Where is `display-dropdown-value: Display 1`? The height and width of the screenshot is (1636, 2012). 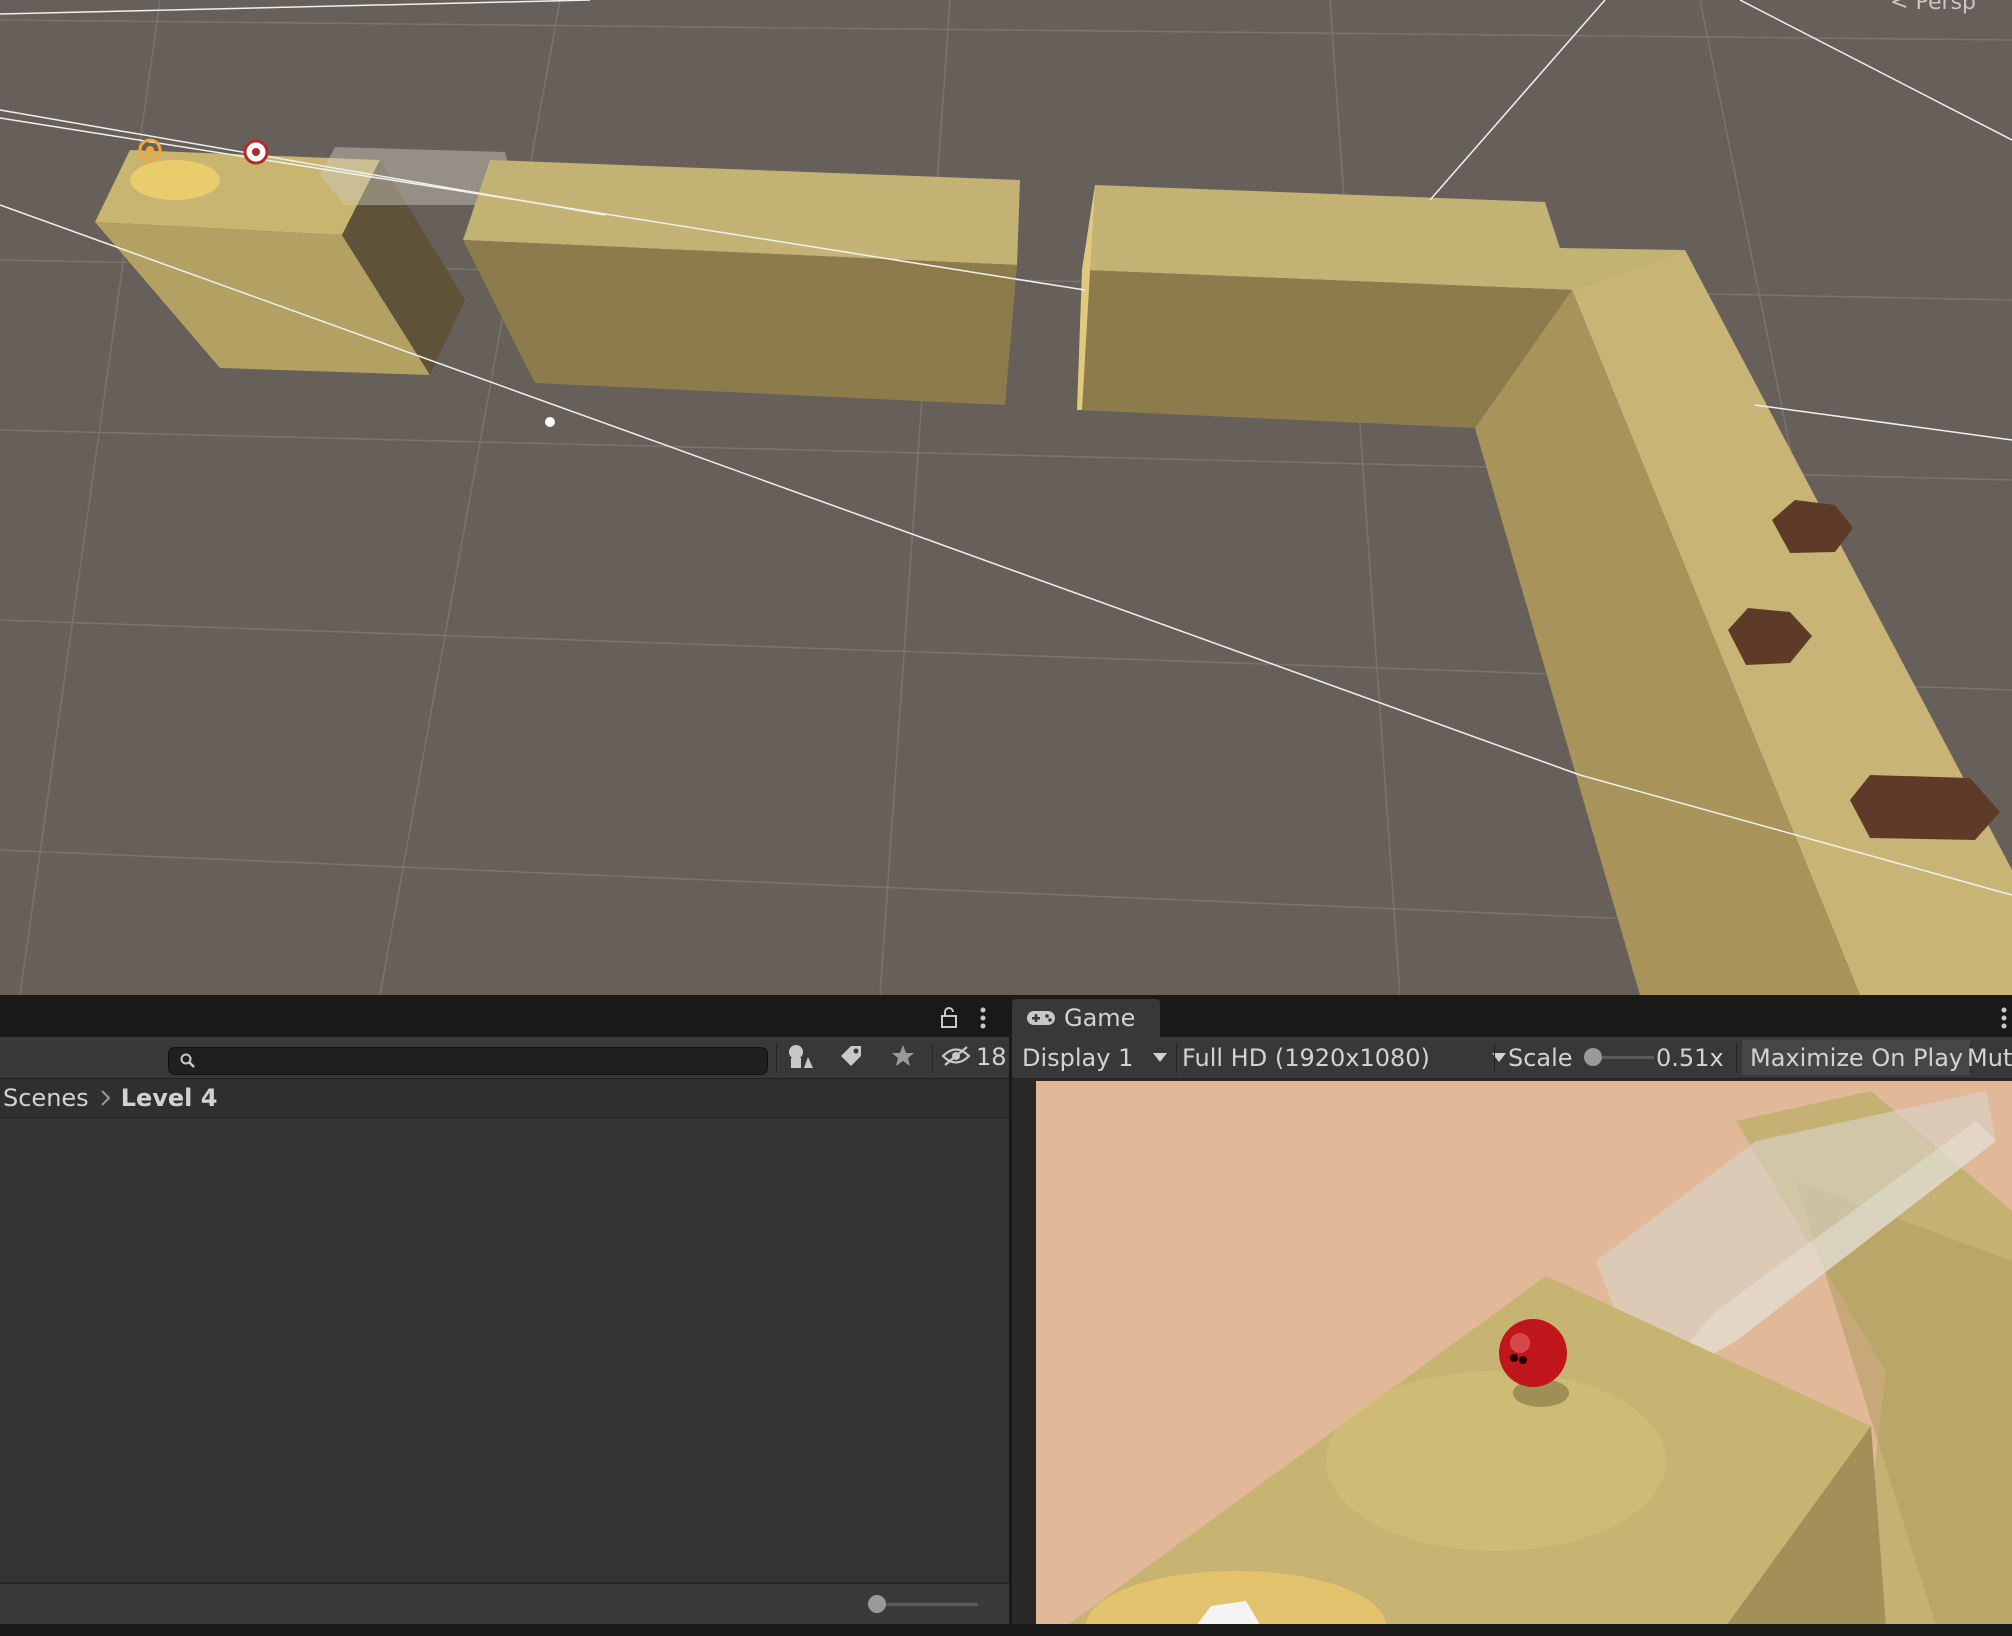
display-dropdown-value: Display 1 is located at coordinates (1078, 1057).